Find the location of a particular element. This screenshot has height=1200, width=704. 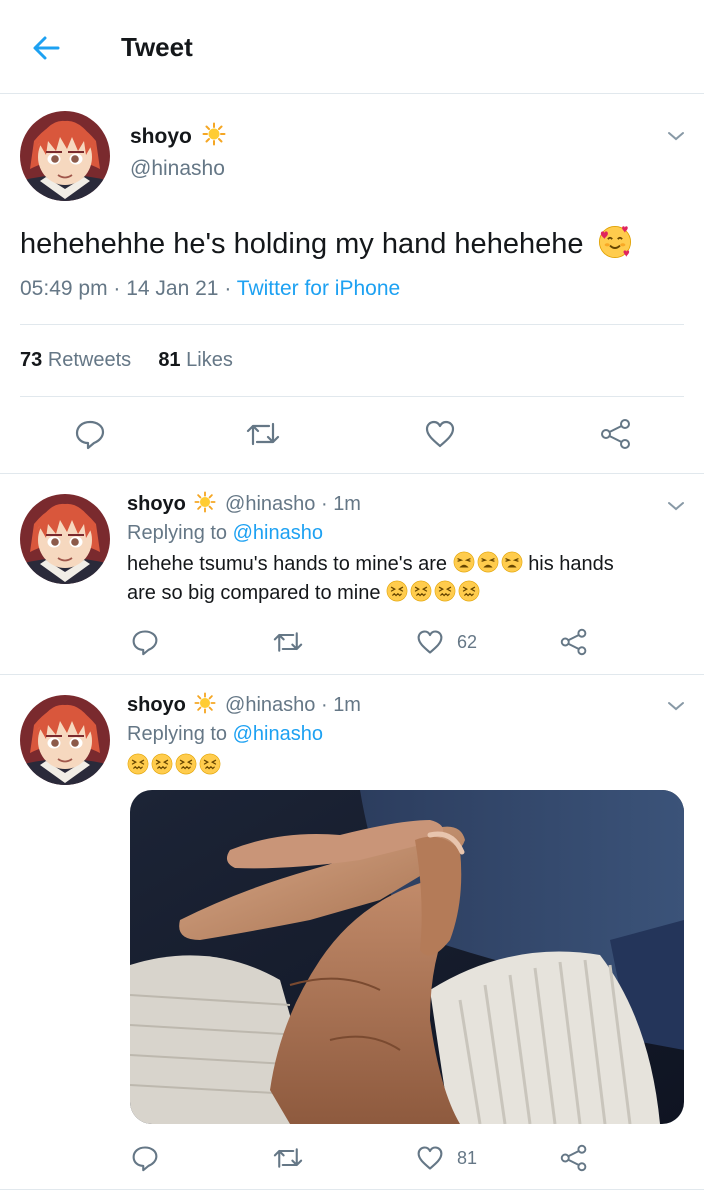

retweets-stat: 73 Retweets is located at coordinates (75, 360).